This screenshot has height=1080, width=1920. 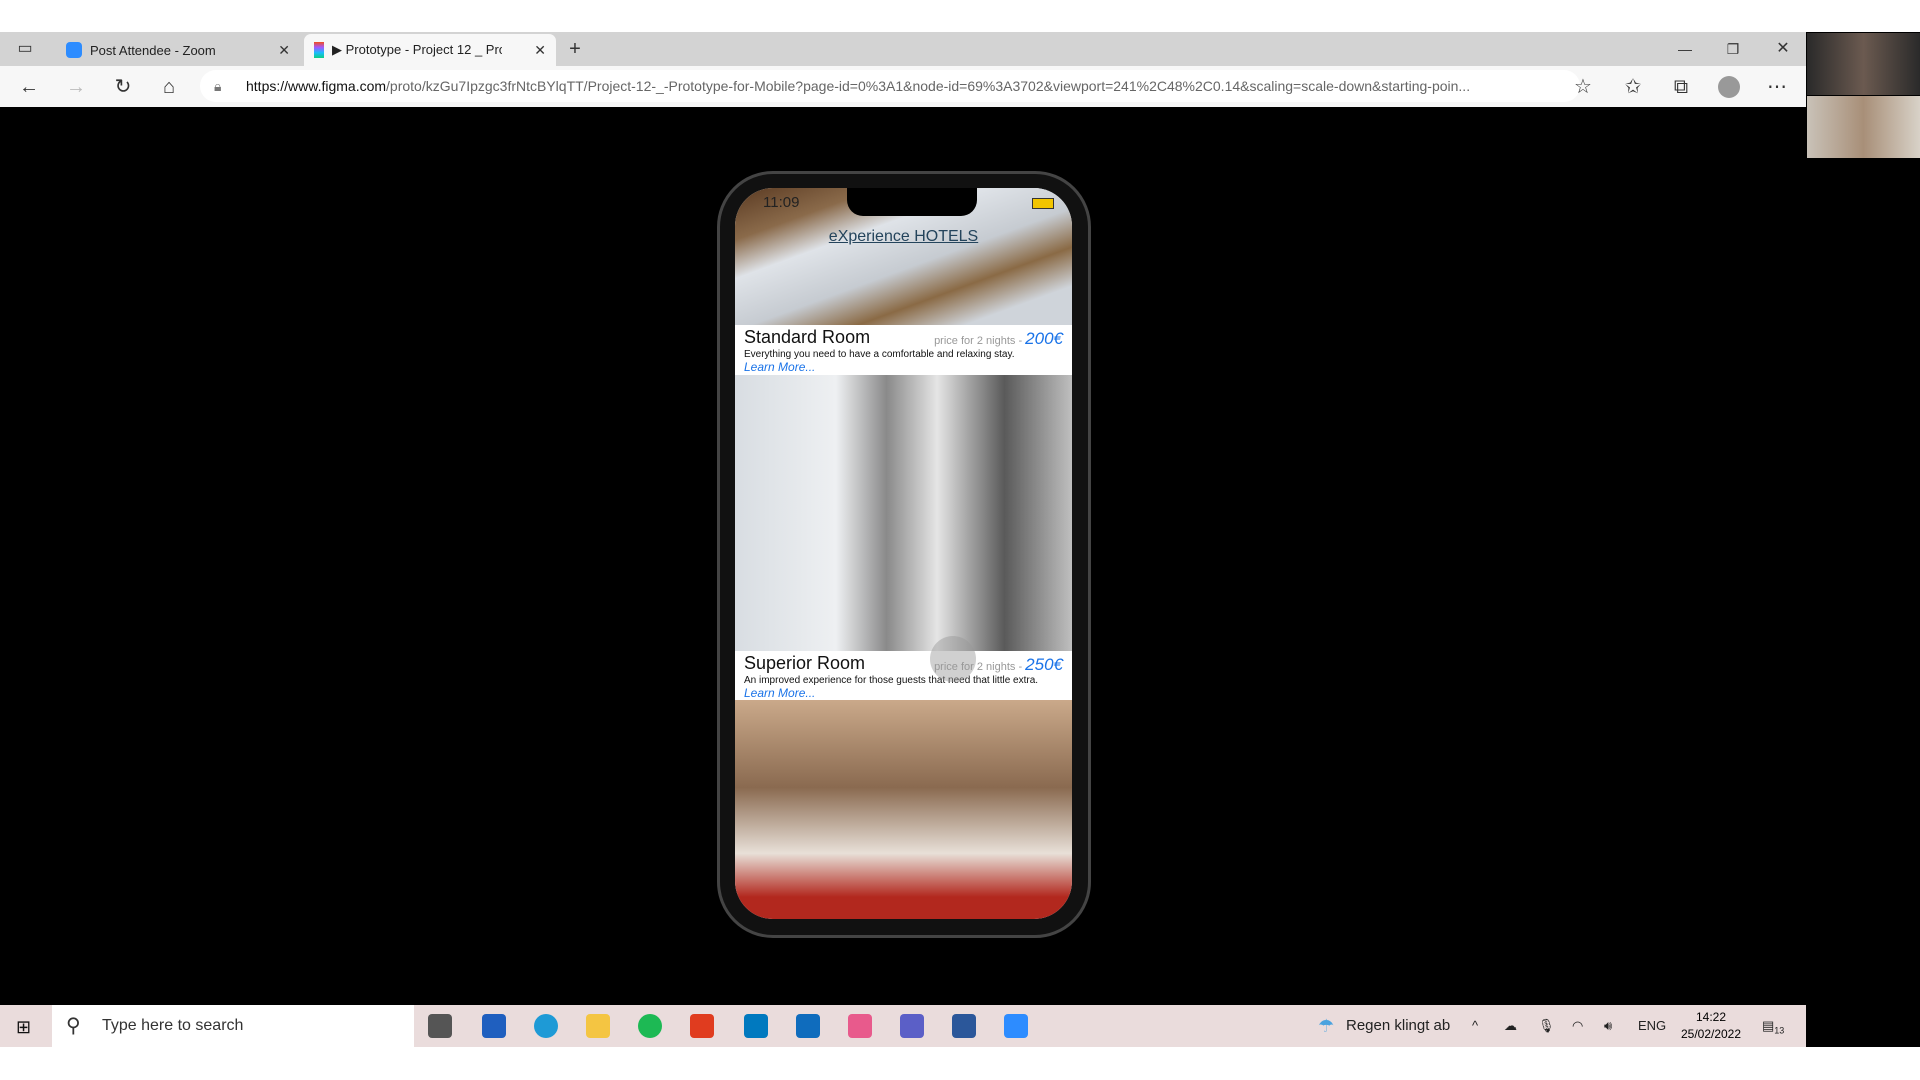 What do you see at coordinates (1326, 1026) in the screenshot?
I see `umbrella-icon: ☂` at bounding box center [1326, 1026].